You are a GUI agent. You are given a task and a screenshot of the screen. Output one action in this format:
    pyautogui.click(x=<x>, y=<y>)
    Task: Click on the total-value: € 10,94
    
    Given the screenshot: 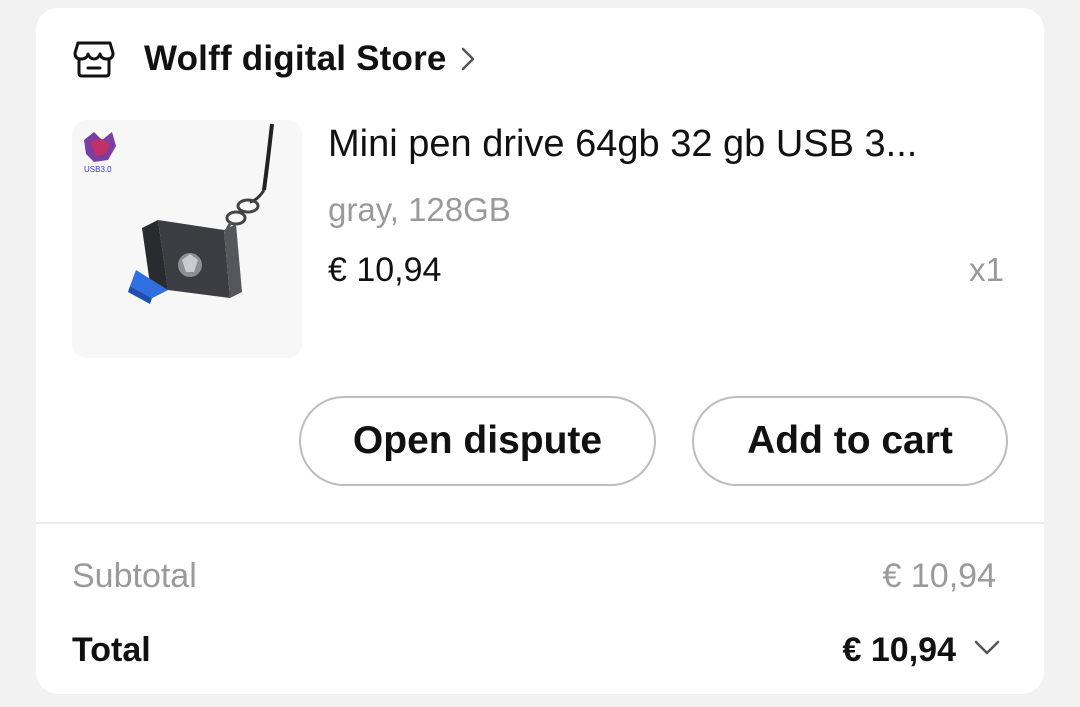 What is the action you would take?
    pyautogui.click(x=899, y=650)
    